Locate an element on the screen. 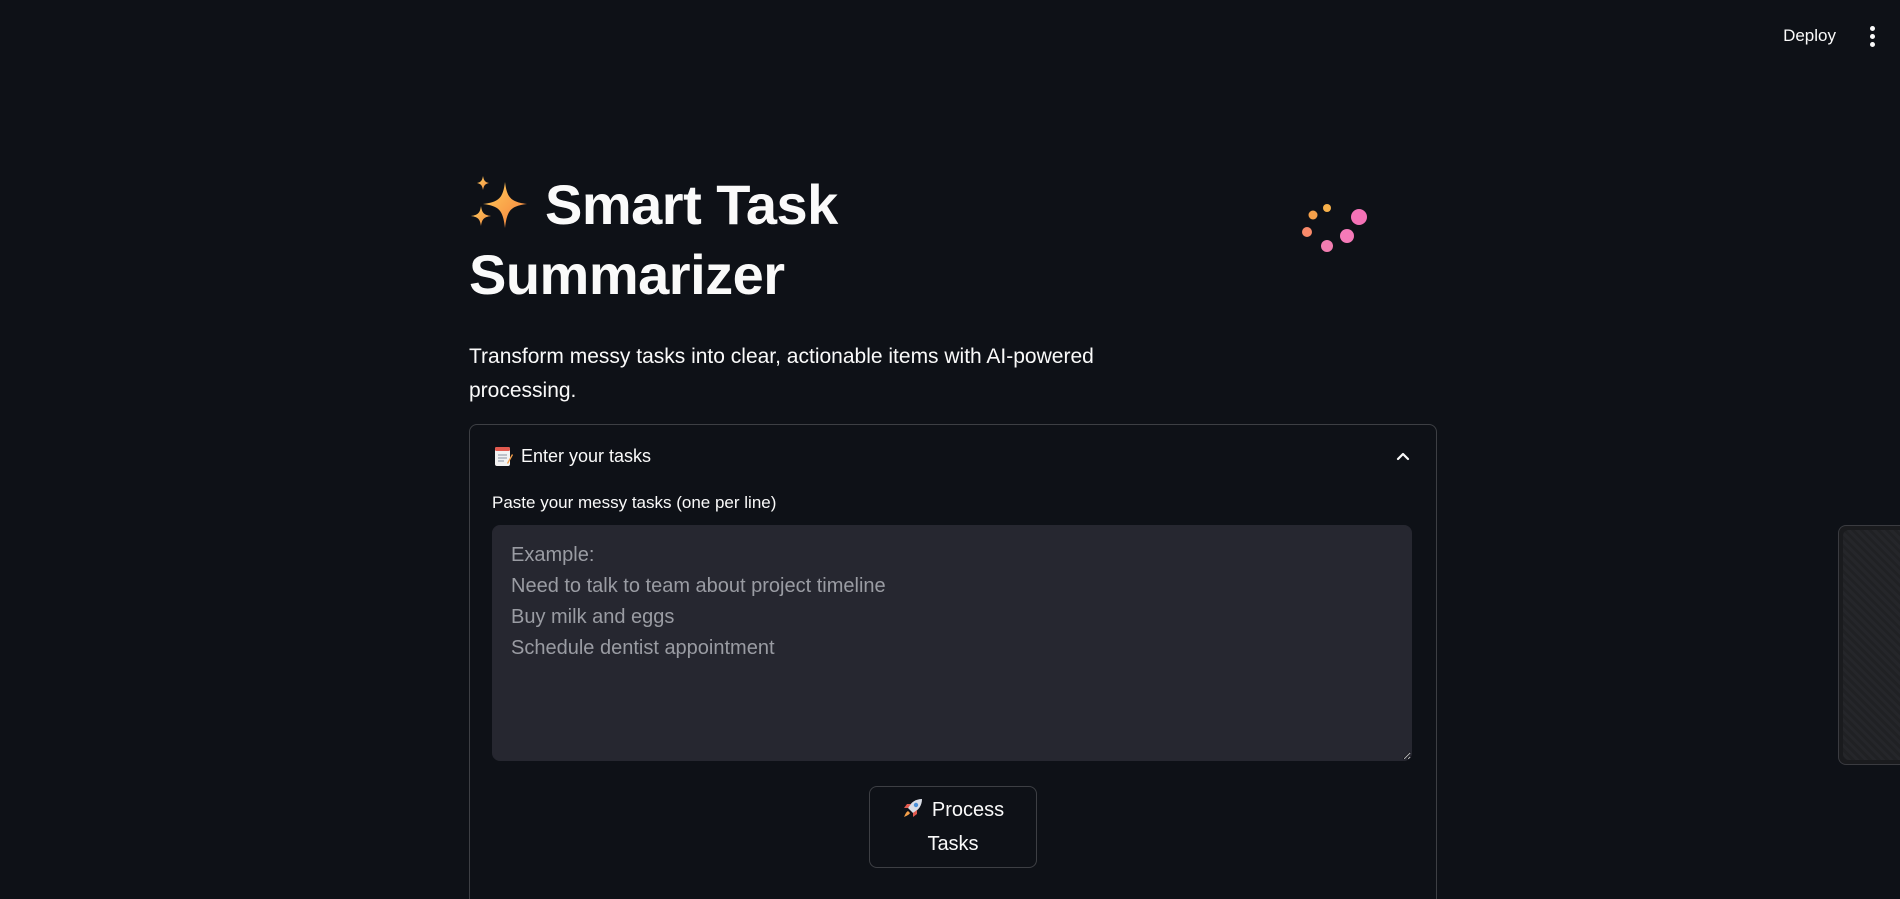 This screenshot has width=1900, height=899. title-row: Smart Task Summarizer is located at coordinates (953, 245).